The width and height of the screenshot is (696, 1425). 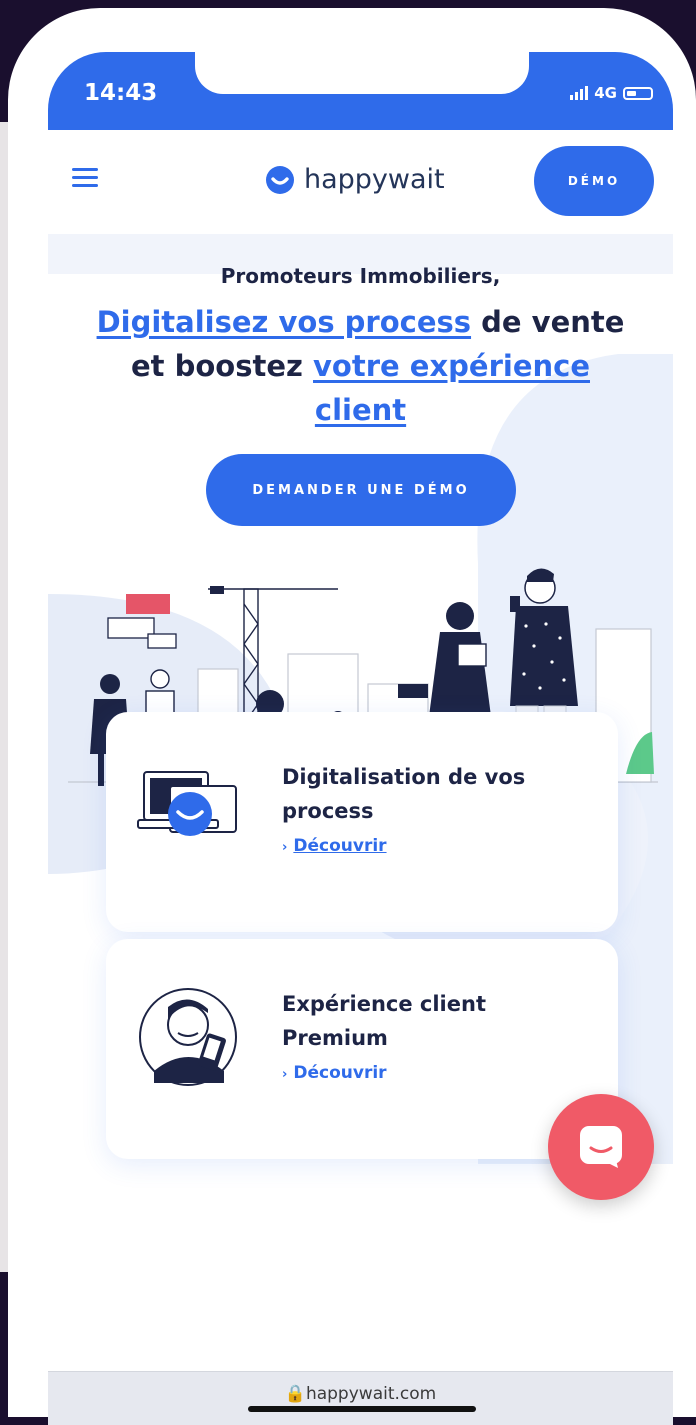 What do you see at coordinates (280, 179) in the screenshot?
I see `logo-smile-icon` at bounding box center [280, 179].